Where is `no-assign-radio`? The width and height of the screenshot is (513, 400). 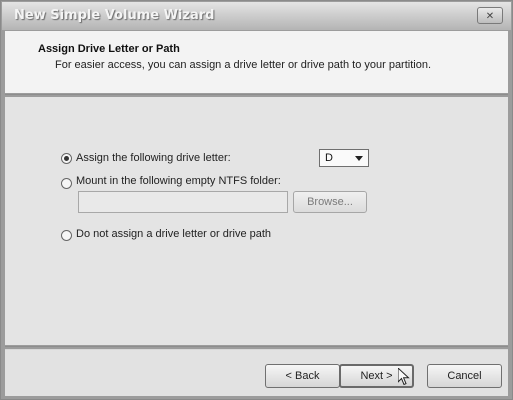 no-assign-radio is located at coordinates (66, 235).